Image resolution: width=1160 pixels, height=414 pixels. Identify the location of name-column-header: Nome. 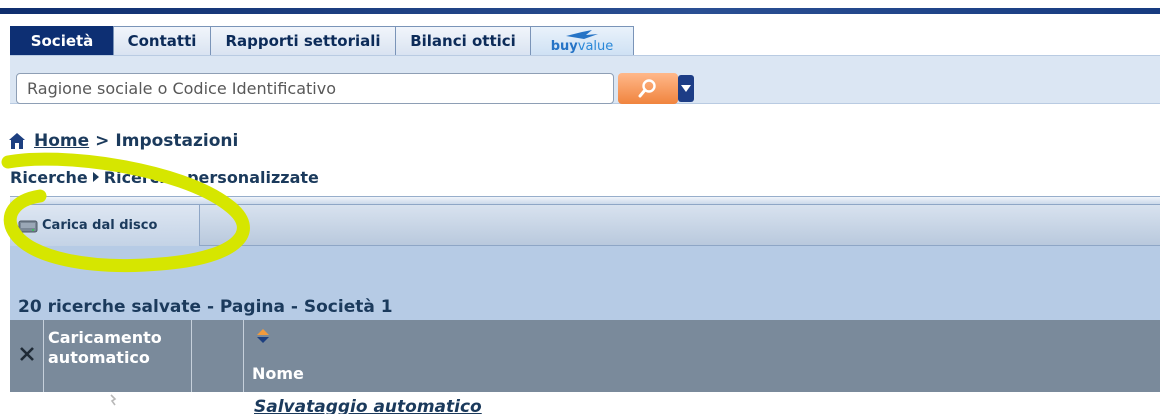
(702, 356).